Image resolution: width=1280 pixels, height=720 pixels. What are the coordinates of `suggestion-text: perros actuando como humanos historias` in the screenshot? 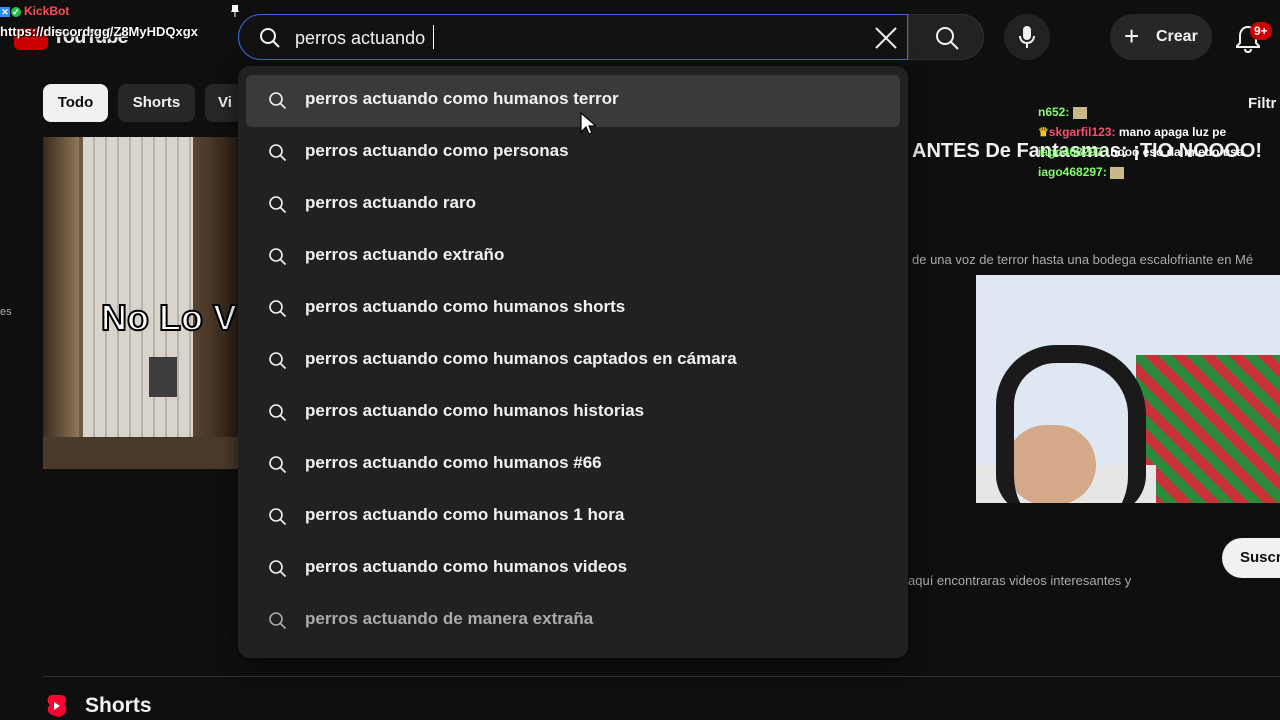 It's located at (475, 410).